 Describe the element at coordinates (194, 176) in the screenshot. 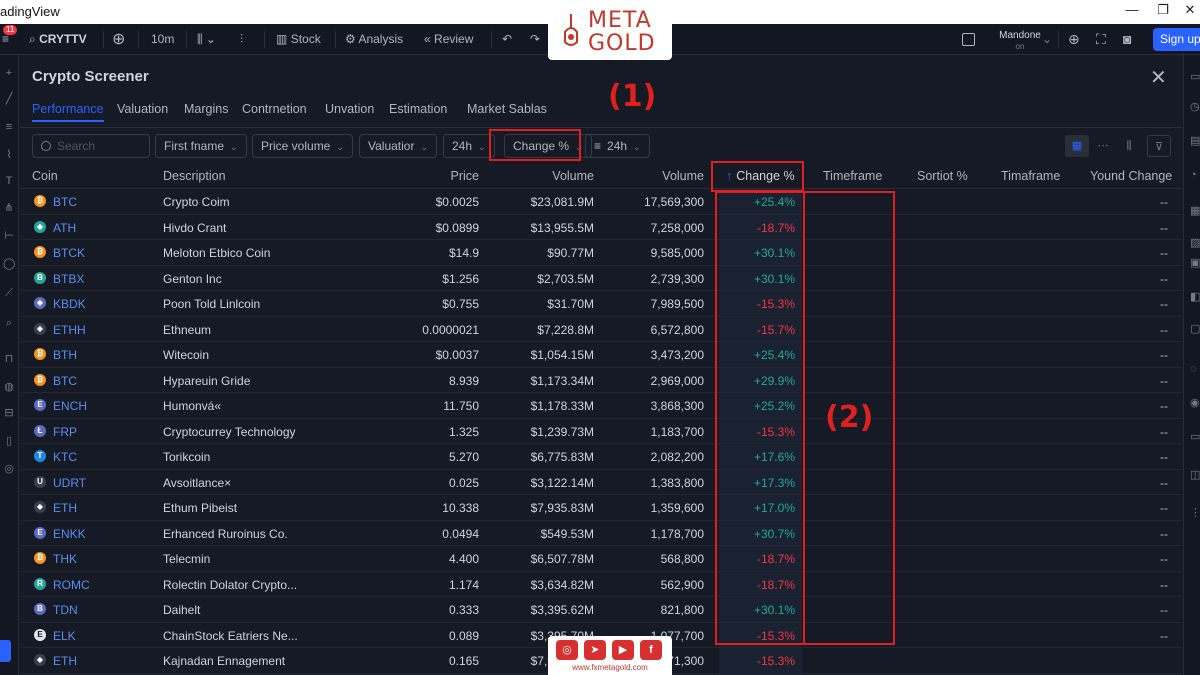

I see `col-description: Description` at that location.